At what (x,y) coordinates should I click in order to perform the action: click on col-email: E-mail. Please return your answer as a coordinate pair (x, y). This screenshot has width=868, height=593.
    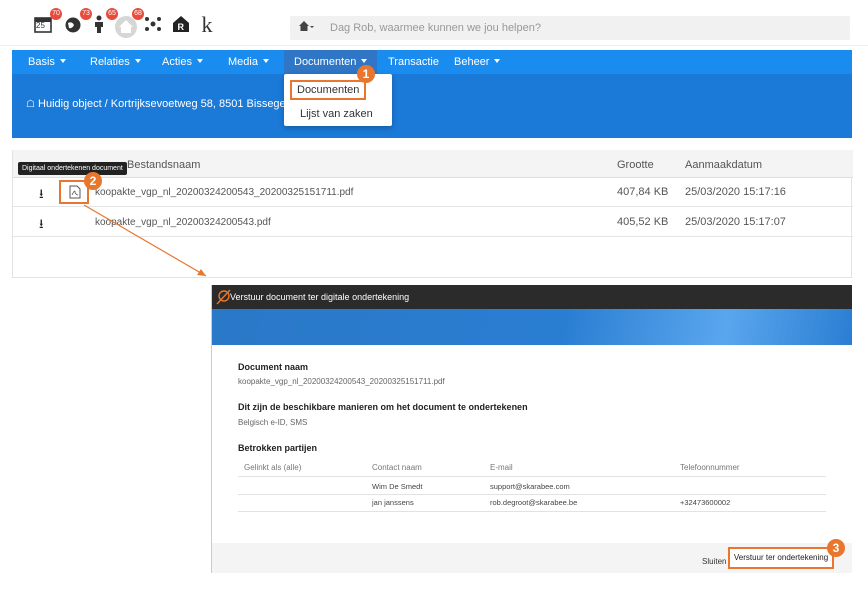
    Looking at the image, I should click on (501, 467).